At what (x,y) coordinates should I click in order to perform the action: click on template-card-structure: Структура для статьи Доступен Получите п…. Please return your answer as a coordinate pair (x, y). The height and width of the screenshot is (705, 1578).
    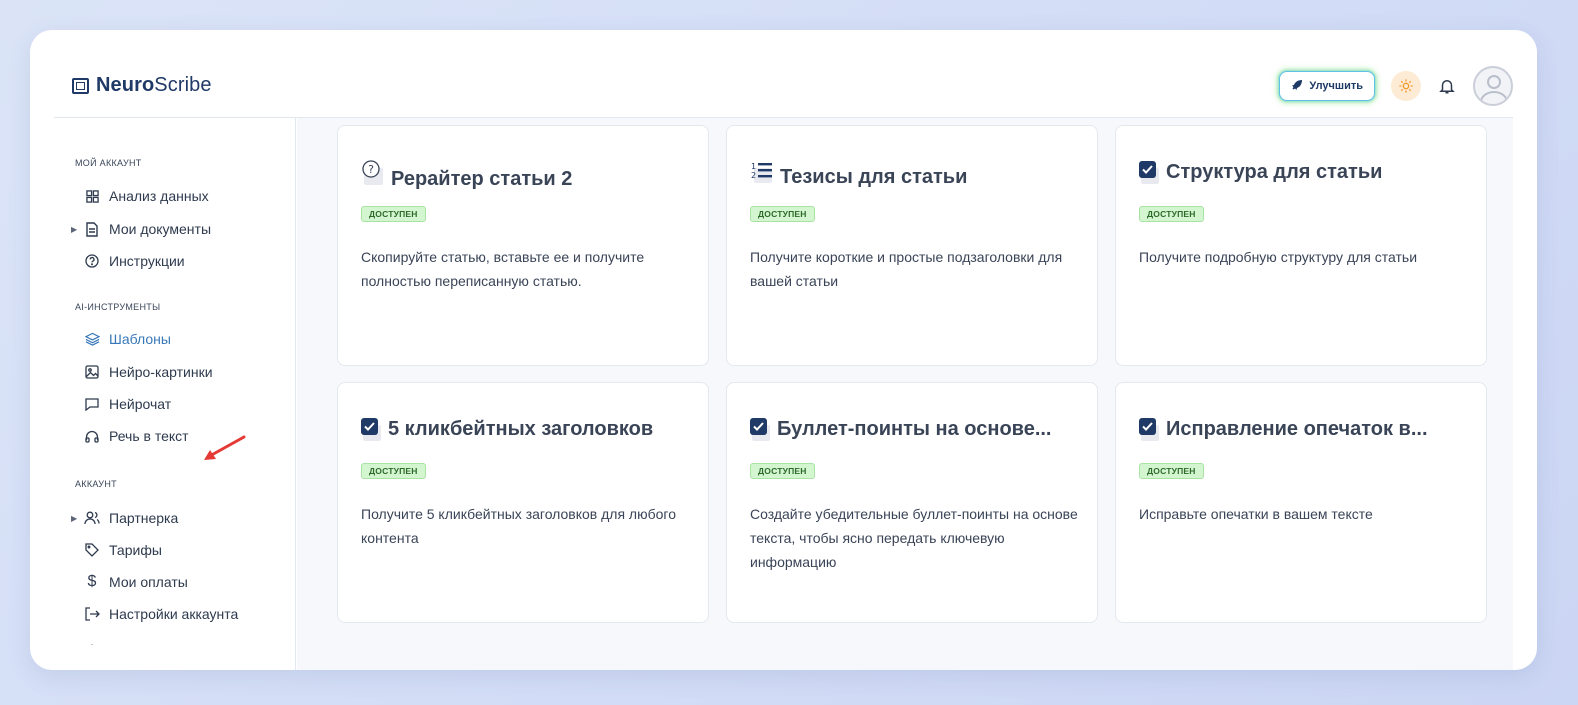
    Looking at the image, I should click on (1301, 245).